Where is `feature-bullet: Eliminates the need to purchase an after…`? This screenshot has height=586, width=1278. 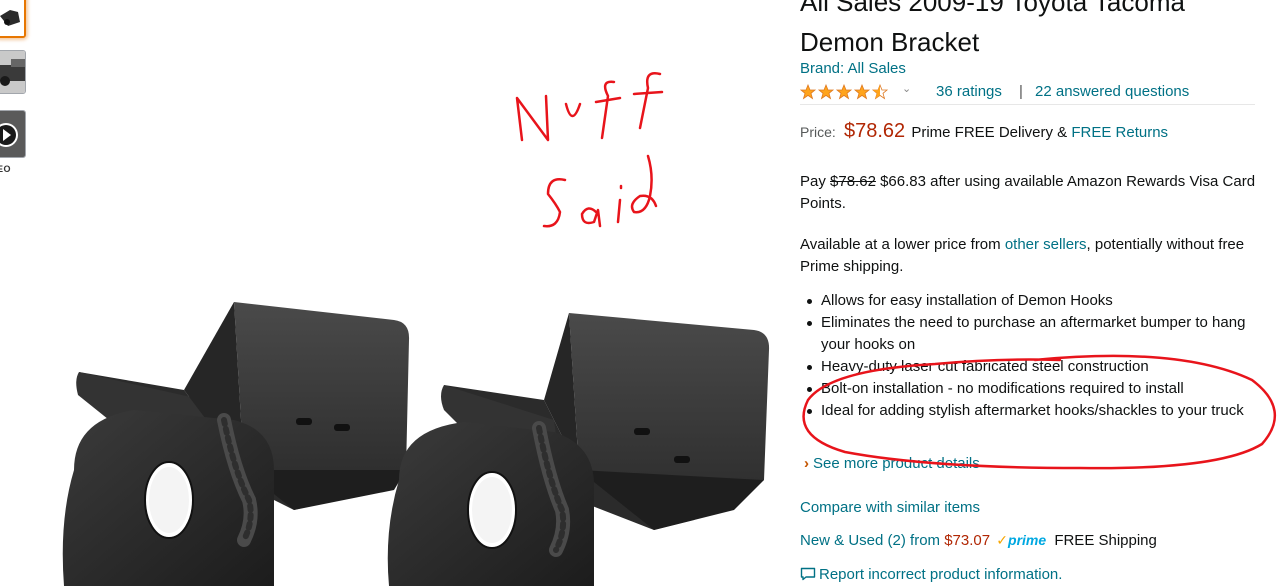 feature-bullet: Eliminates the need to purchase an after… is located at coordinates (1034, 334).